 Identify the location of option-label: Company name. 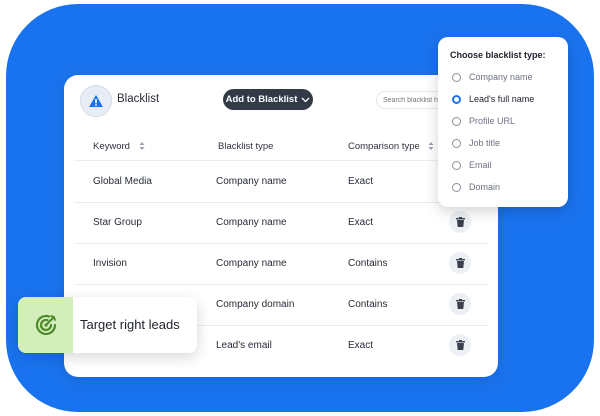
(501, 77).